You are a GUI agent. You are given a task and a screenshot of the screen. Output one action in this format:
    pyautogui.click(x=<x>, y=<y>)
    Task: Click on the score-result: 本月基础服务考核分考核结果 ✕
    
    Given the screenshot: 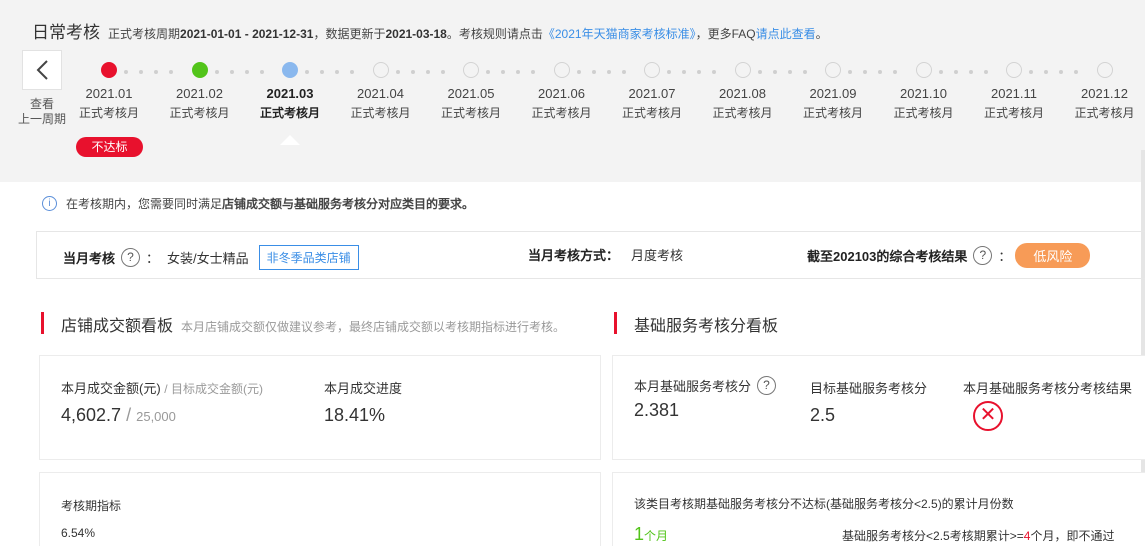 What is the action you would take?
    pyautogui.click(x=1047, y=404)
    